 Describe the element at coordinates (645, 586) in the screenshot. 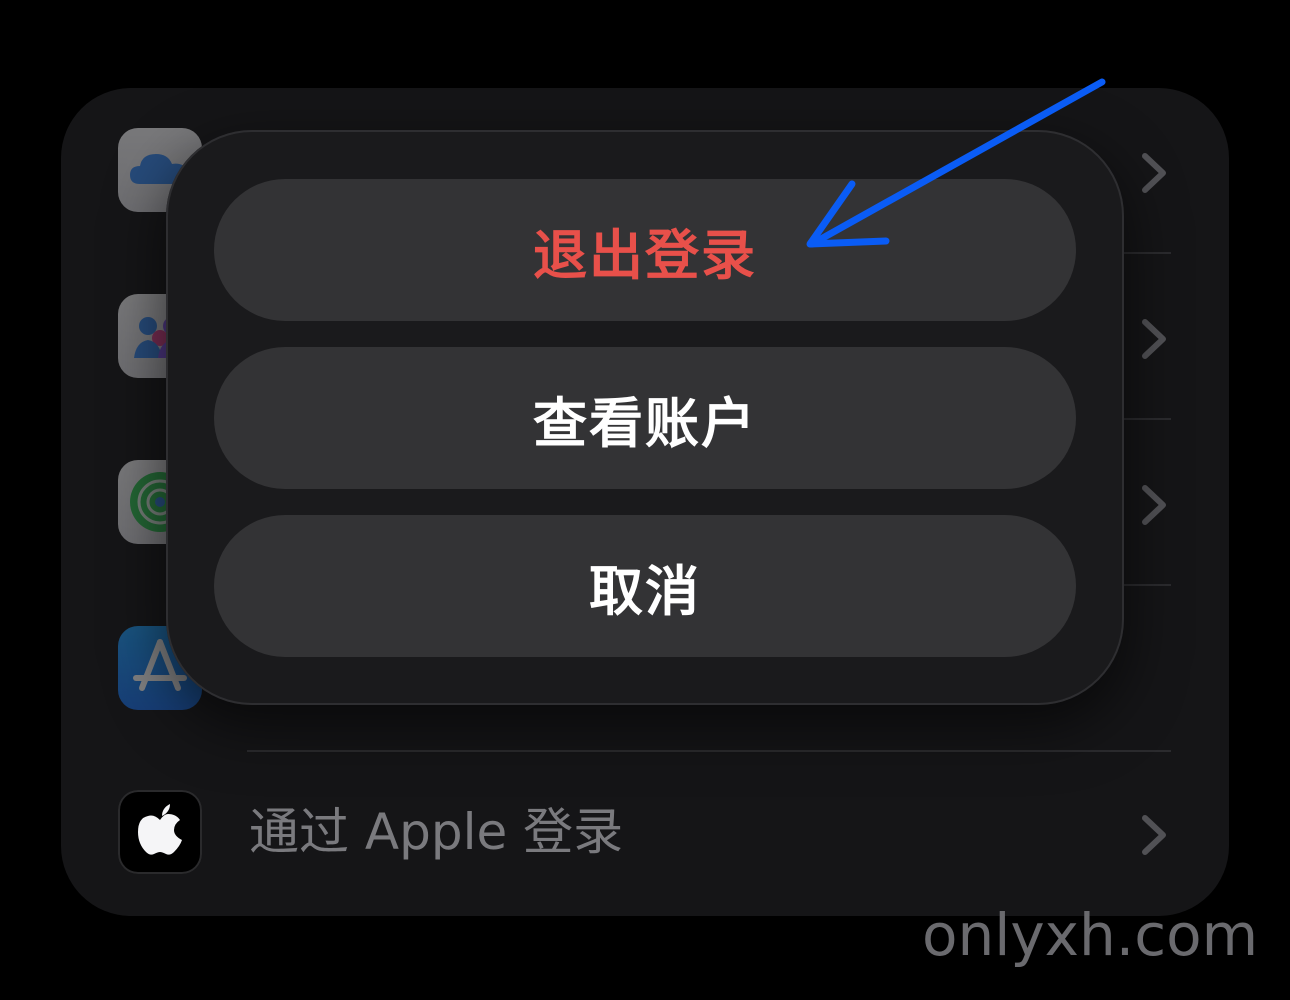

I see `cancel-button: 取消` at that location.